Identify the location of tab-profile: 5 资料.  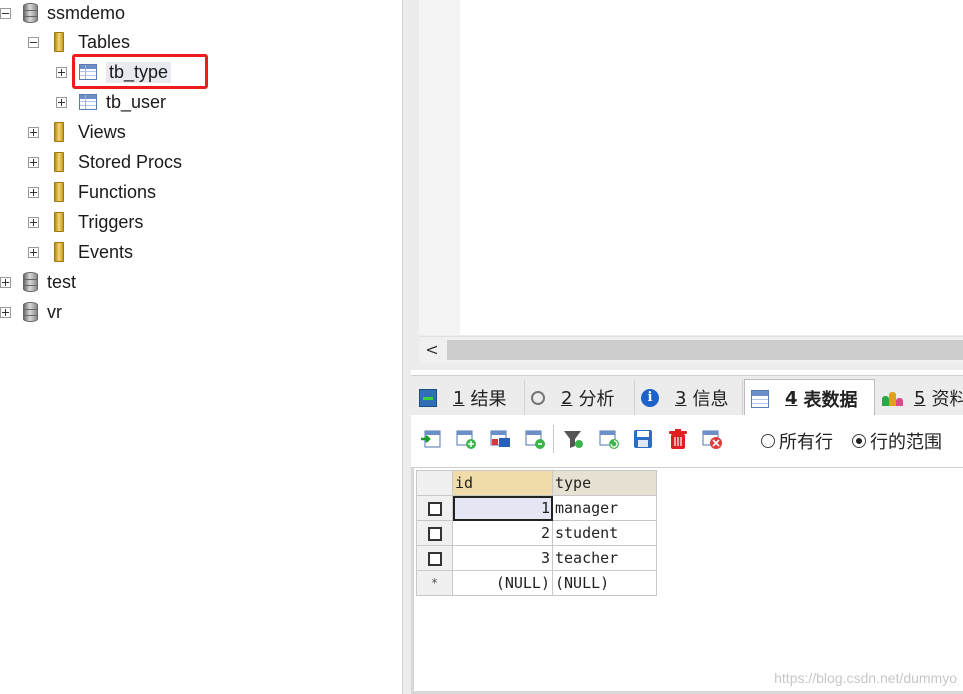
(919, 398).